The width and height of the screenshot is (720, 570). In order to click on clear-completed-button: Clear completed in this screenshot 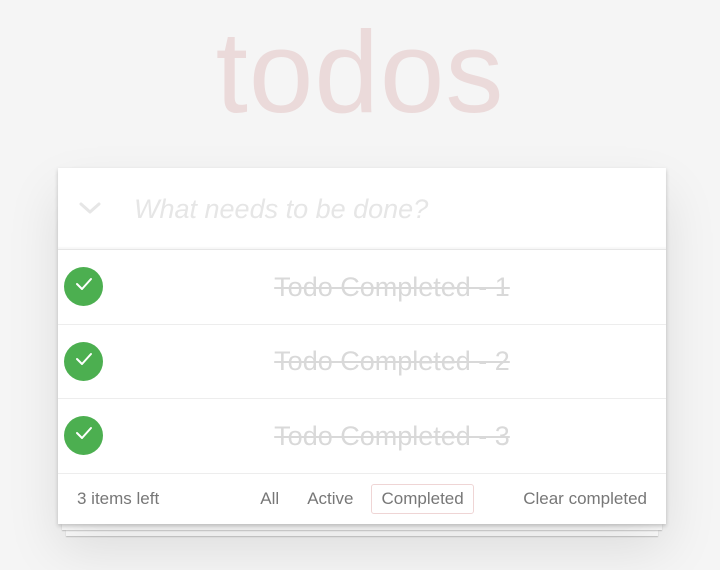, I will do `click(585, 499)`.